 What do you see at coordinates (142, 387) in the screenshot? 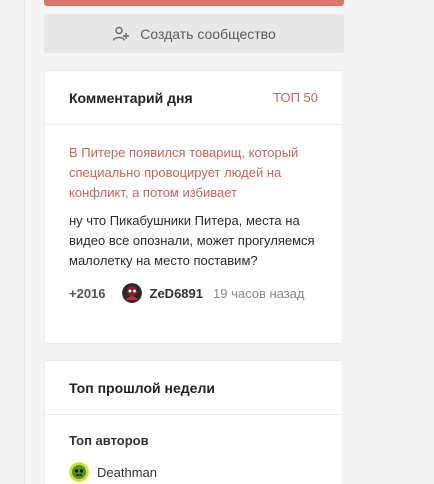
I see `top-last-week-title: Топ прошлой недели` at bounding box center [142, 387].